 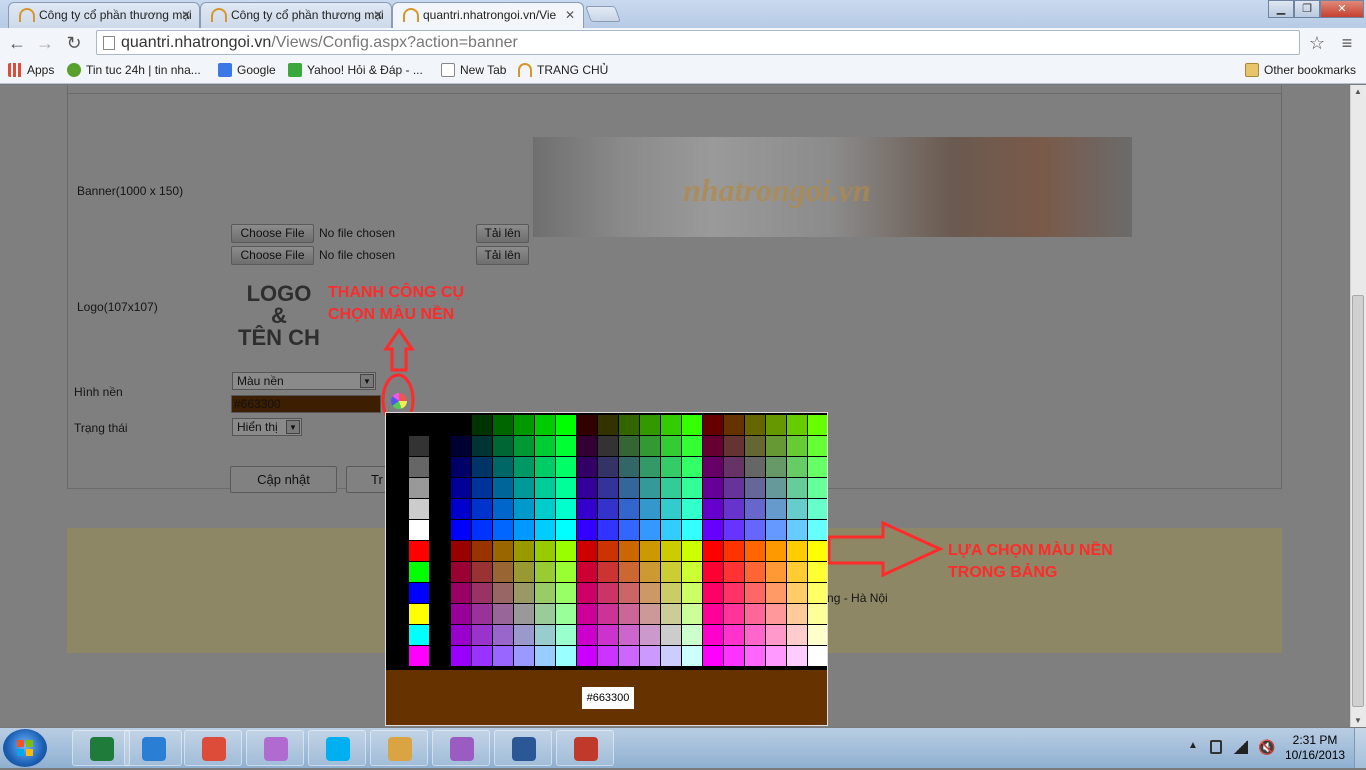 I want to click on bookmark-trangchu: TRANG CHỦ, so click(x=563, y=70).